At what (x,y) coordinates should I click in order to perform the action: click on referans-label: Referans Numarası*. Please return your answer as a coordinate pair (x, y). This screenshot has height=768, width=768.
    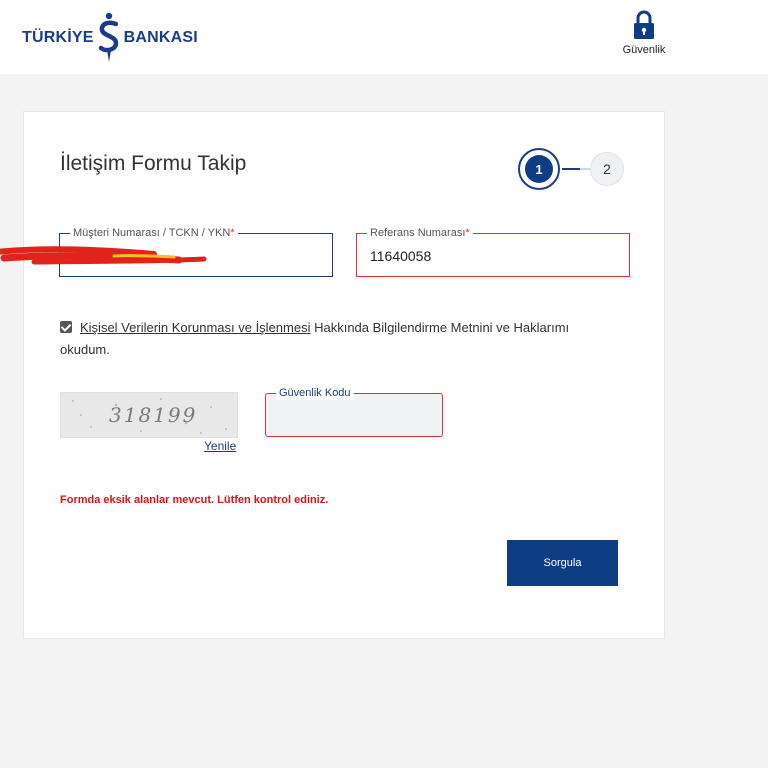
    Looking at the image, I should click on (420, 233).